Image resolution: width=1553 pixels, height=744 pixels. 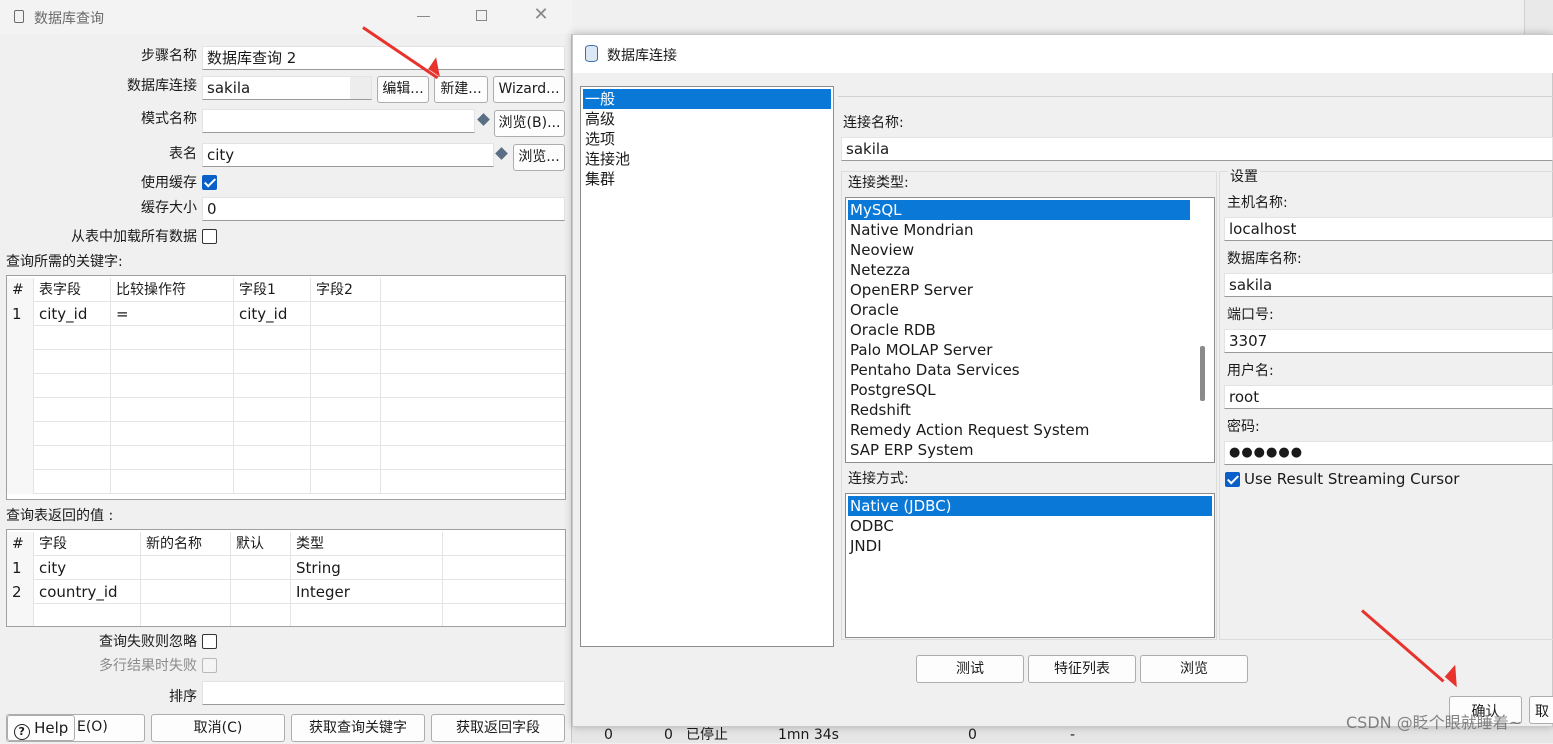 What do you see at coordinates (1541, 710) in the screenshot?
I see `cancel-connection-button: 取` at bounding box center [1541, 710].